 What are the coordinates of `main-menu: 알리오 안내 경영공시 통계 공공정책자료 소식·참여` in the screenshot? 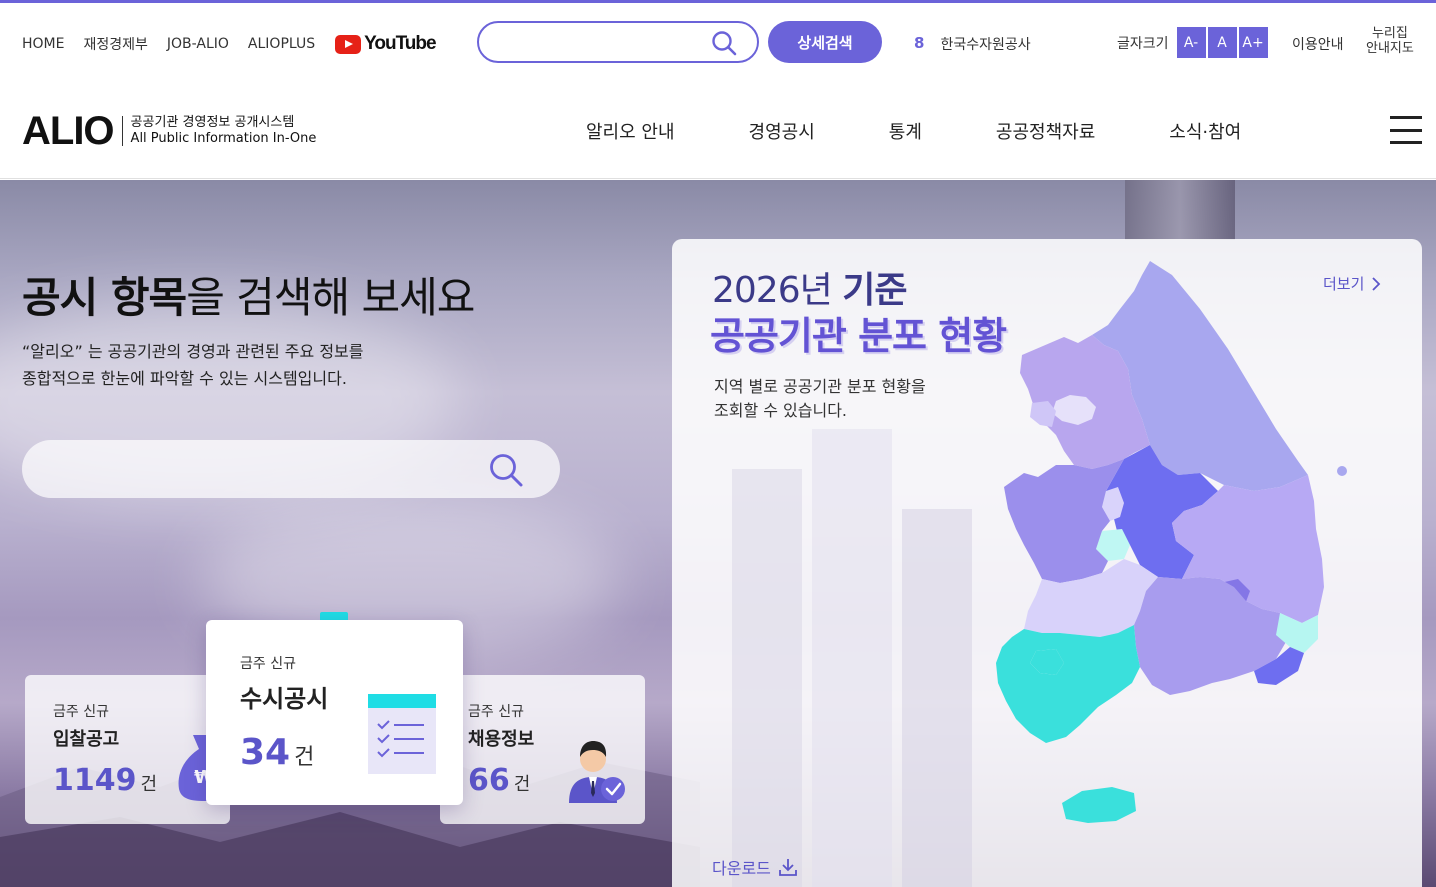 It's located at (913, 131).